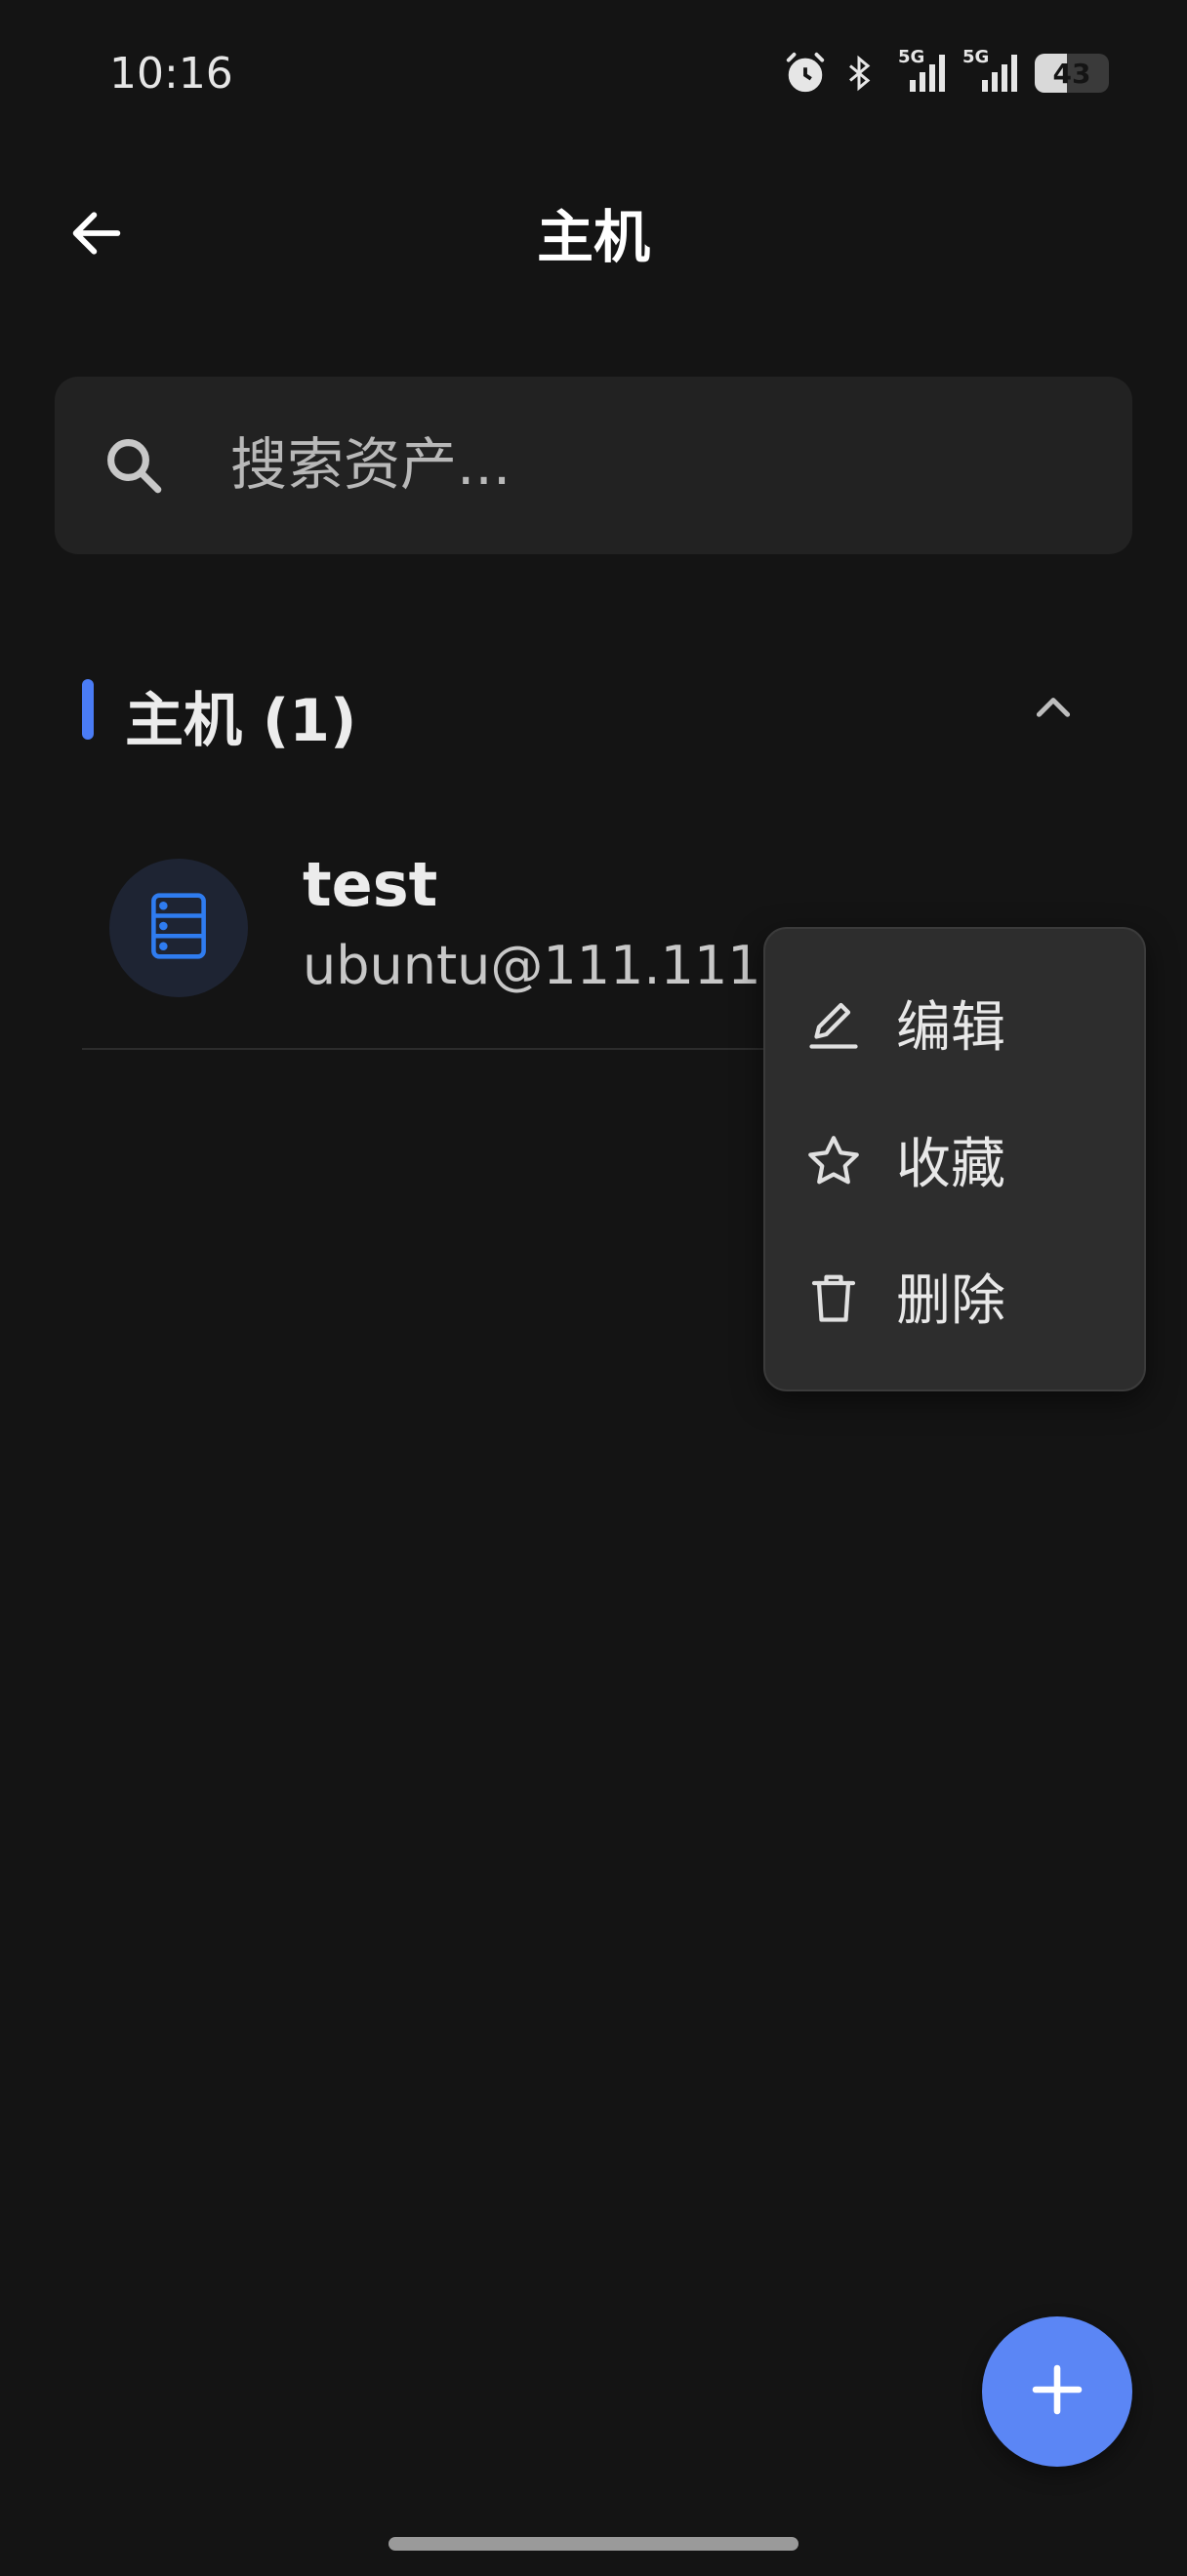 Image resolution: width=1187 pixels, height=2576 pixels. What do you see at coordinates (593, 2544) in the screenshot?
I see `home-indicator` at bounding box center [593, 2544].